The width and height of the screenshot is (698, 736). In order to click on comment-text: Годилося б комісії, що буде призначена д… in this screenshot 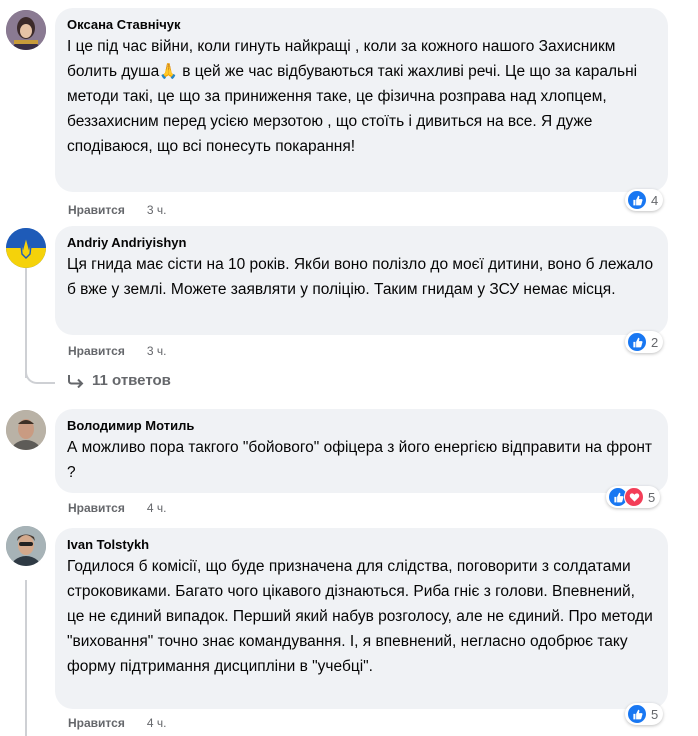, I will do `click(360, 616)`.